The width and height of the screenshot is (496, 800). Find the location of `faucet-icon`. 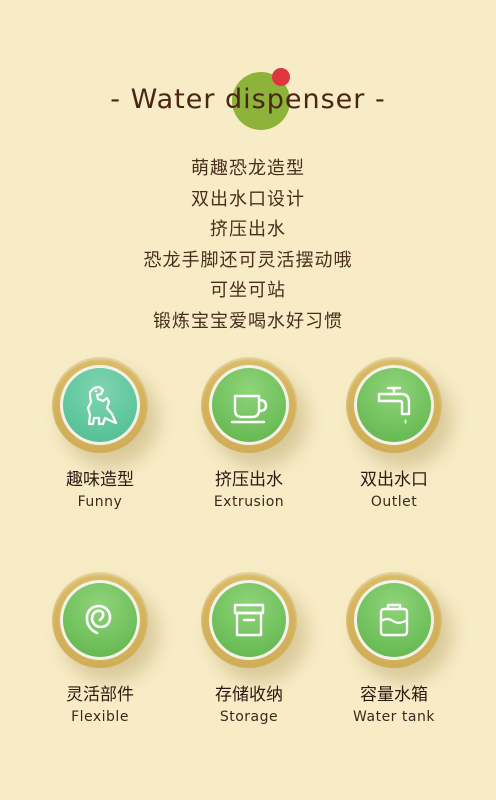

faucet-icon is located at coordinates (394, 405).